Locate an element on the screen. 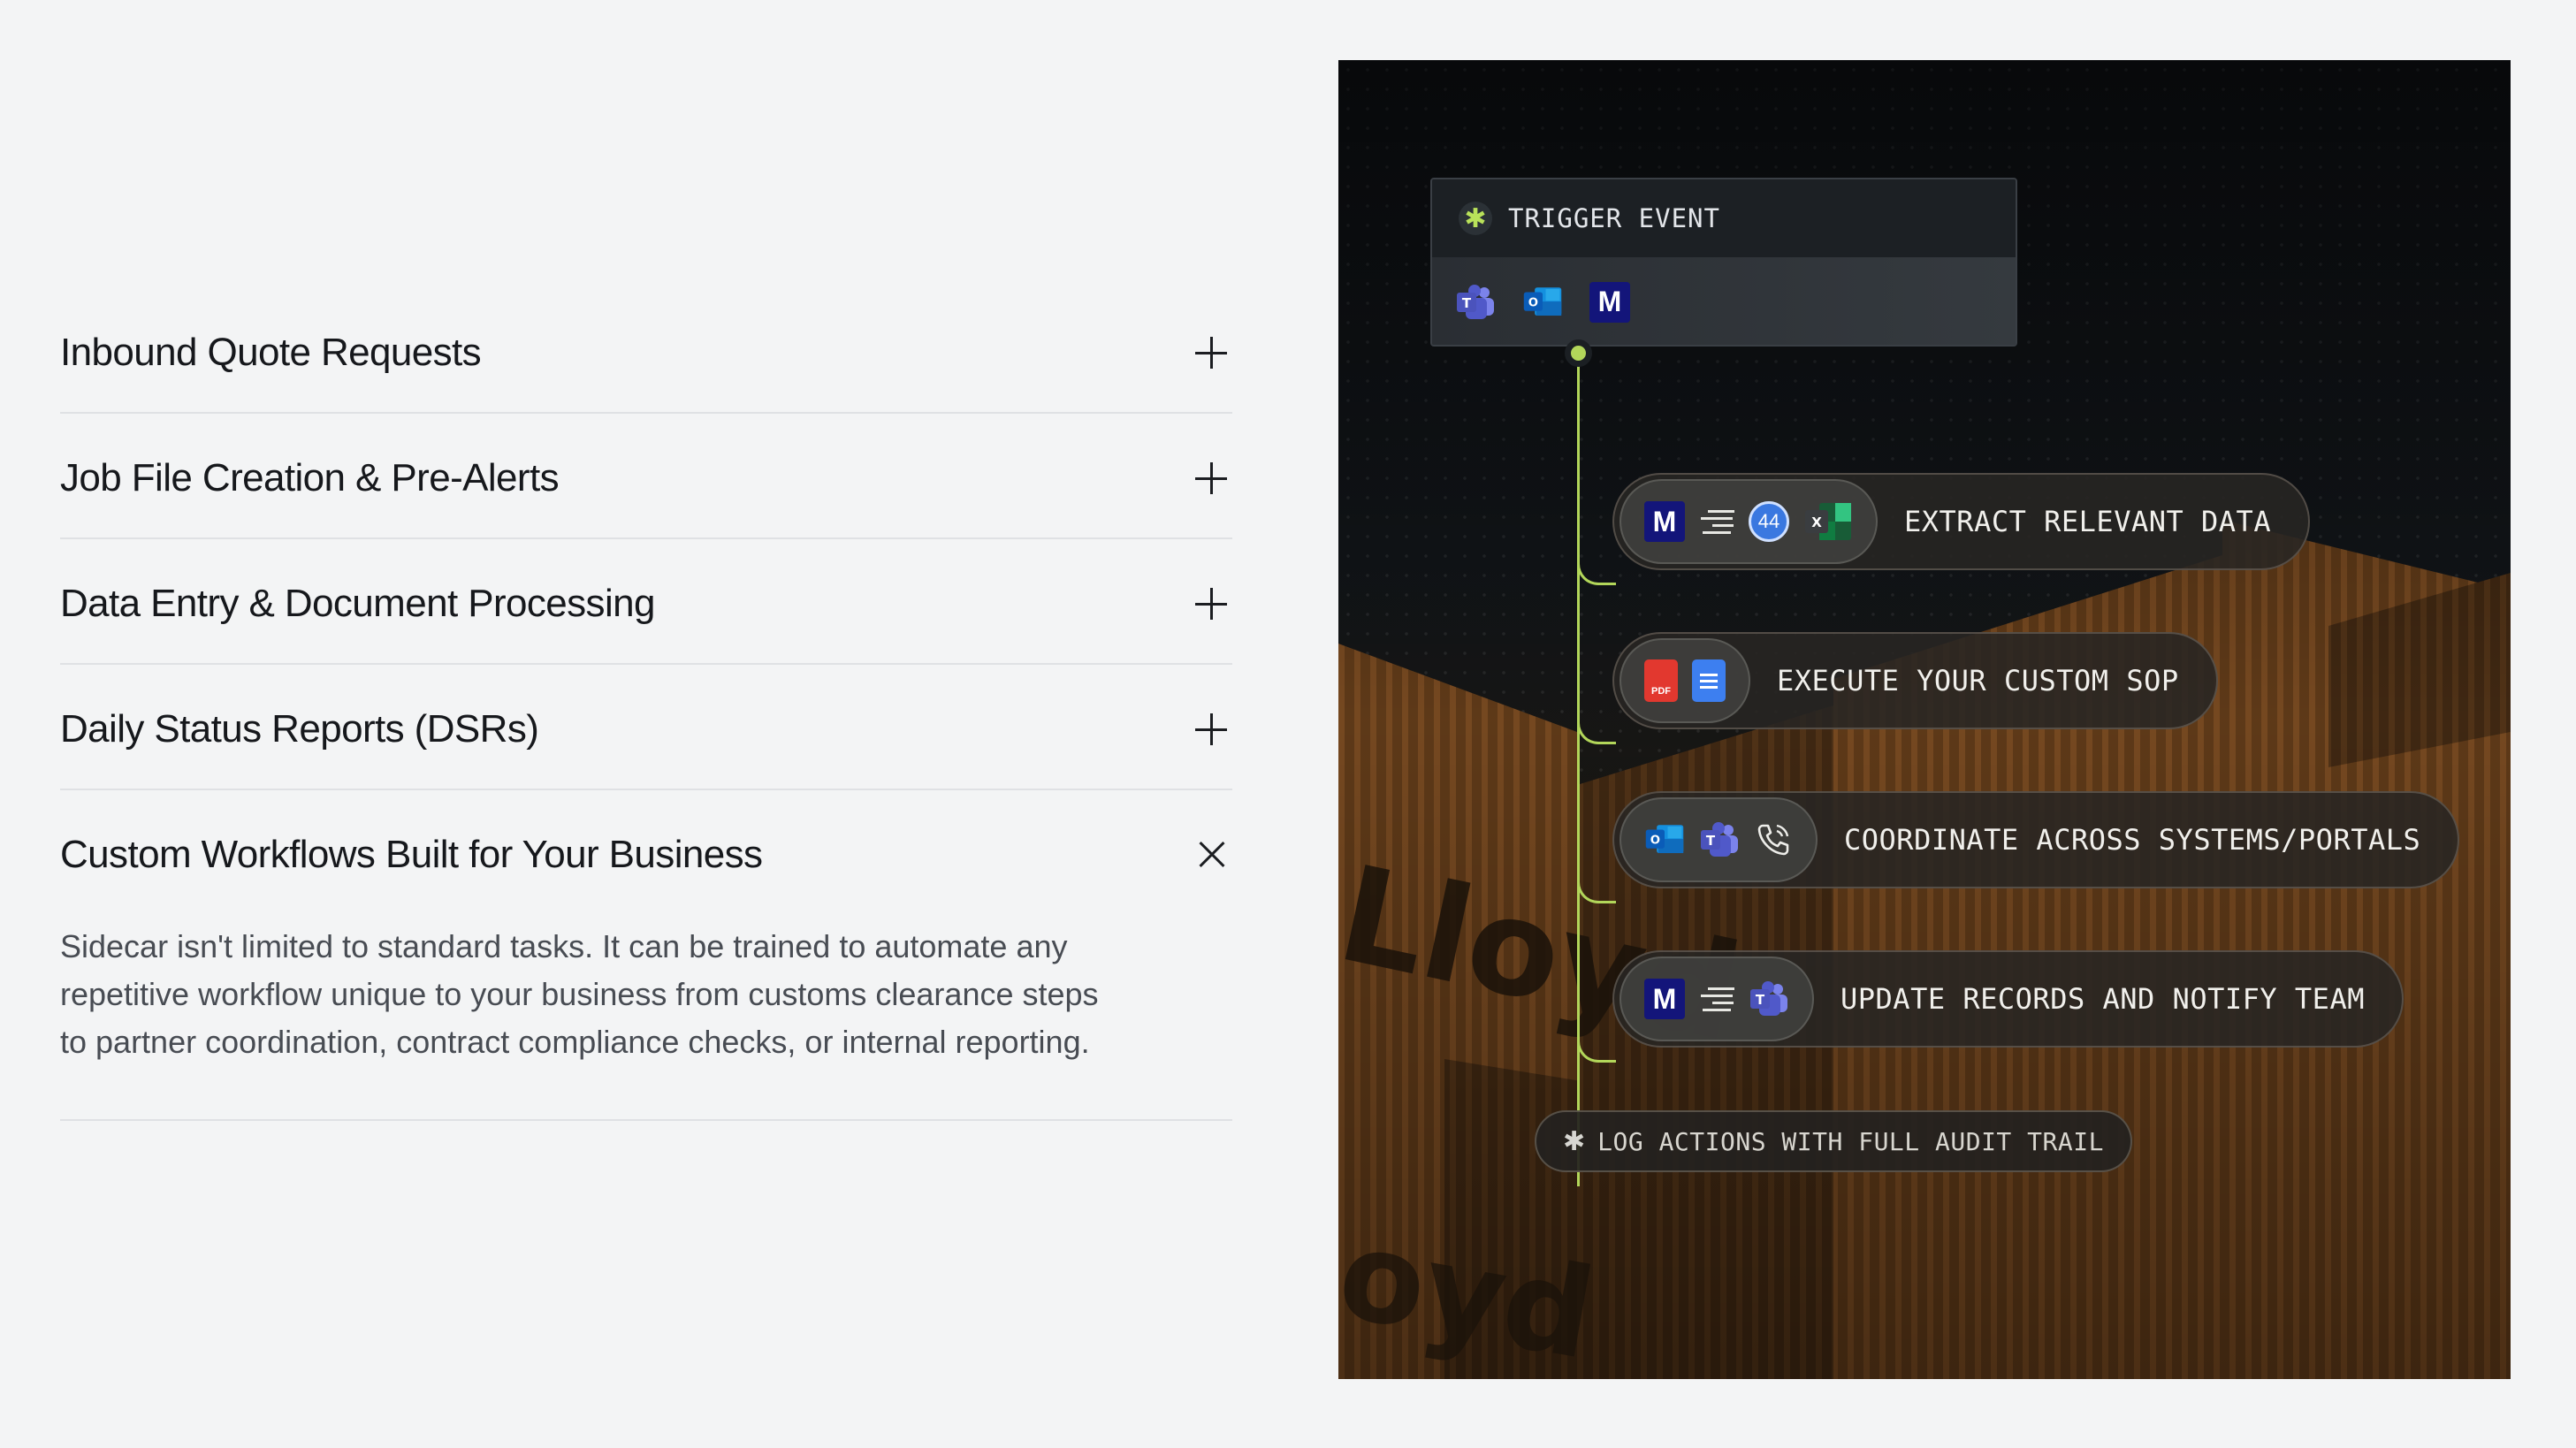 Image resolution: width=2576 pixels, height=1448 pixels. pdf-icon: PDF is located at coordinates (1661, 680).